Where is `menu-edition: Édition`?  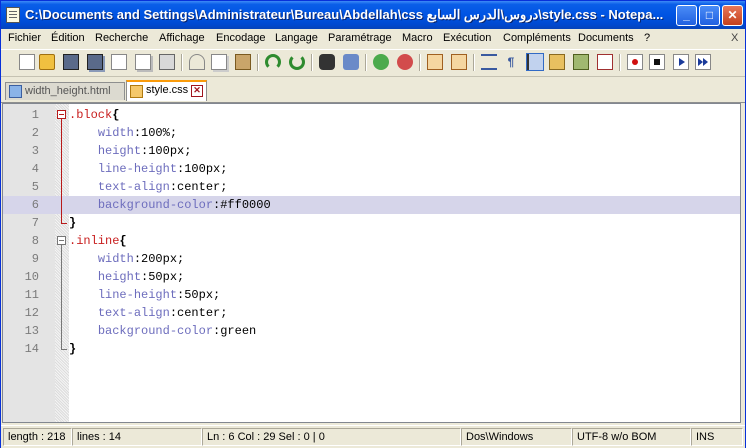 menu-edition: Édition is located at coordinates (68, 38).